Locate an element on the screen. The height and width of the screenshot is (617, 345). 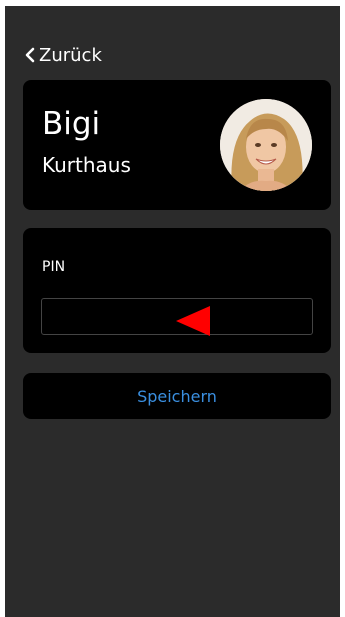
back-button: Zurück is located at coordinates (63, 55).